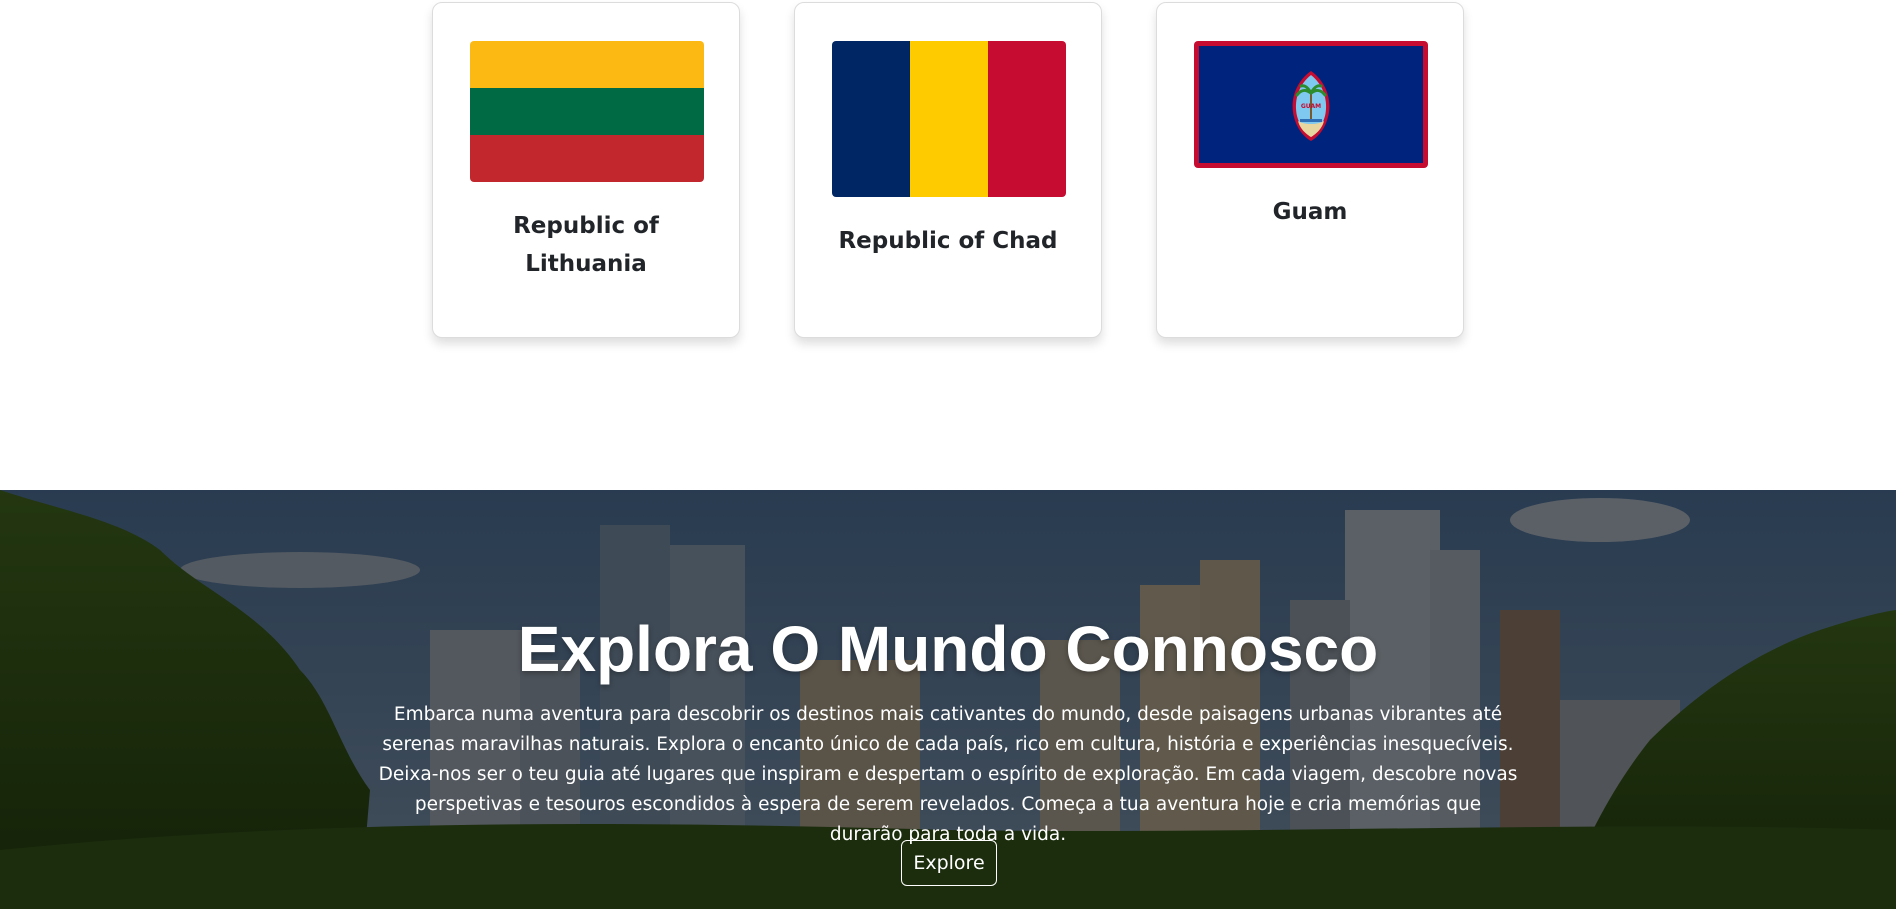  I want to click on hero-title: Explora O Mundo Connosco, so click(948, 649).